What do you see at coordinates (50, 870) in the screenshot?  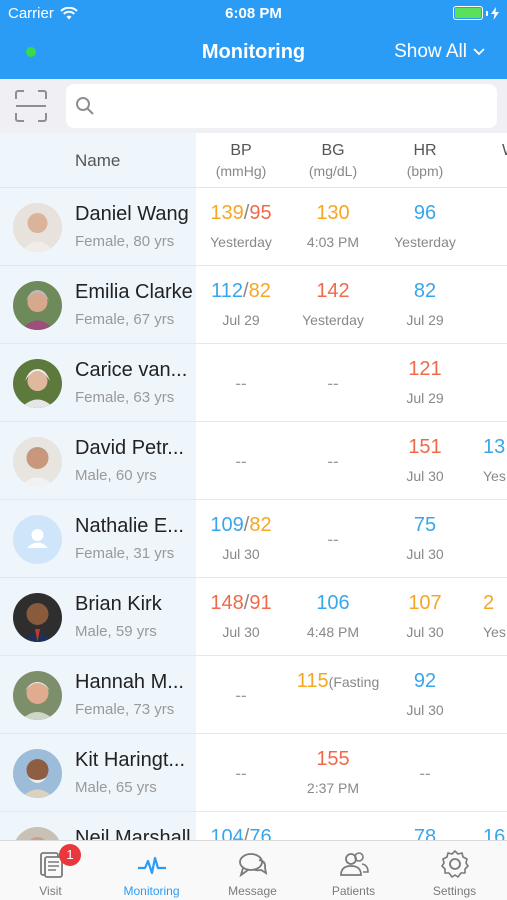 I see `tab-visit: 1 Visit` at bounding box center [50, 870].